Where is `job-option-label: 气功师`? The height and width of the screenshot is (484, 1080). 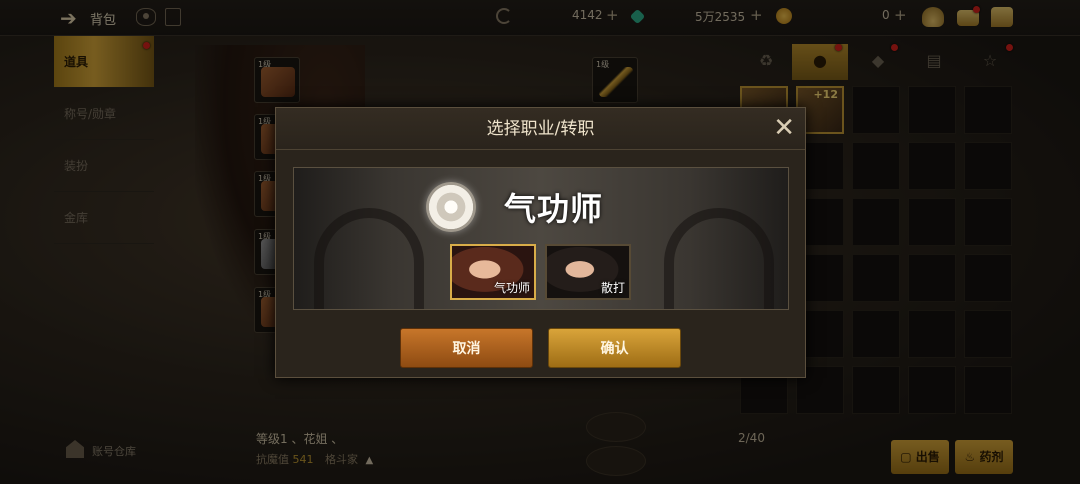 job-option-label: 气功师 is located at coordinates (511, 288).